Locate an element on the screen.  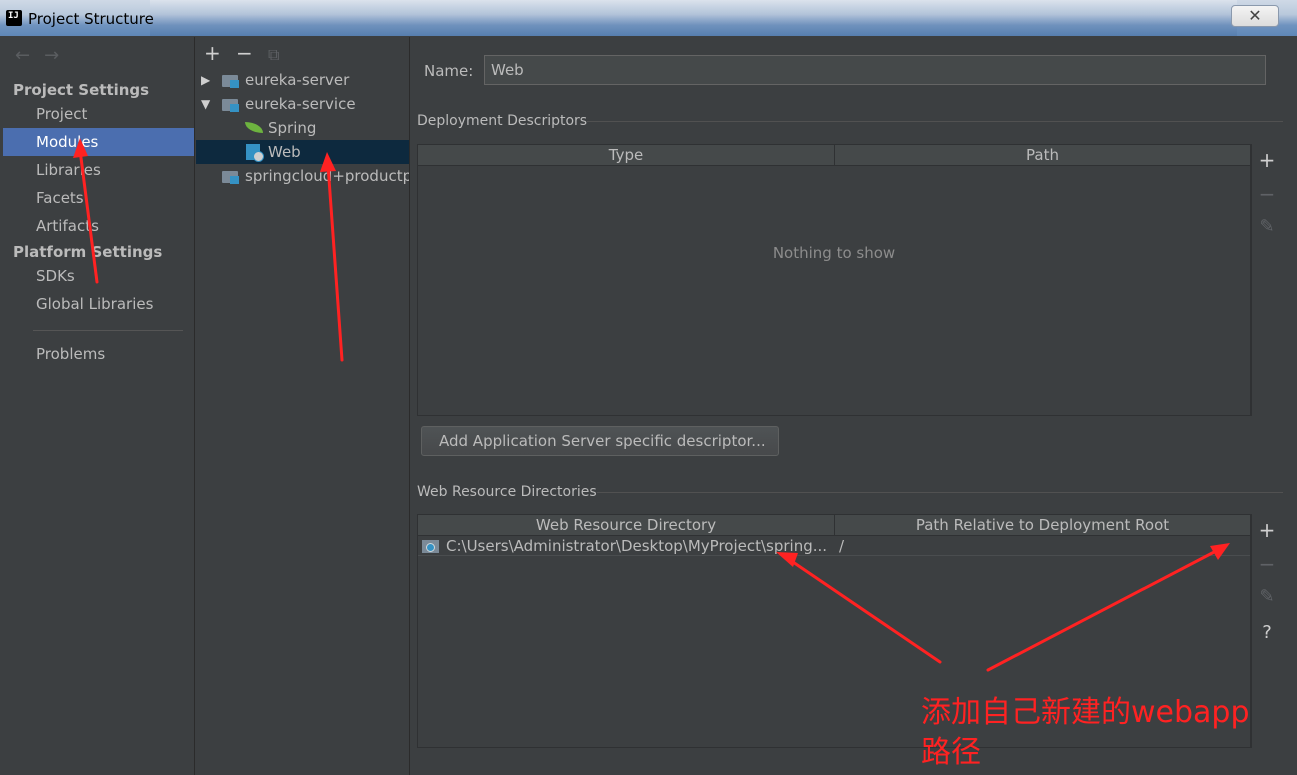
tree-item-spring: Spring is located at coordinates (302, 128).